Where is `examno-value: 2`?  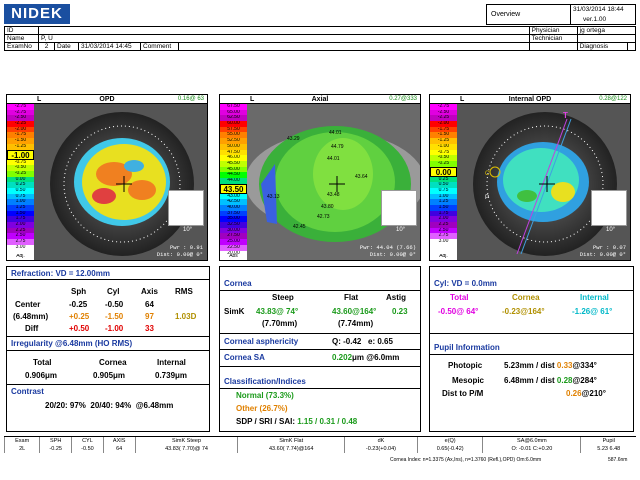 examno-value: 2 is located at coordinates (46, 46).